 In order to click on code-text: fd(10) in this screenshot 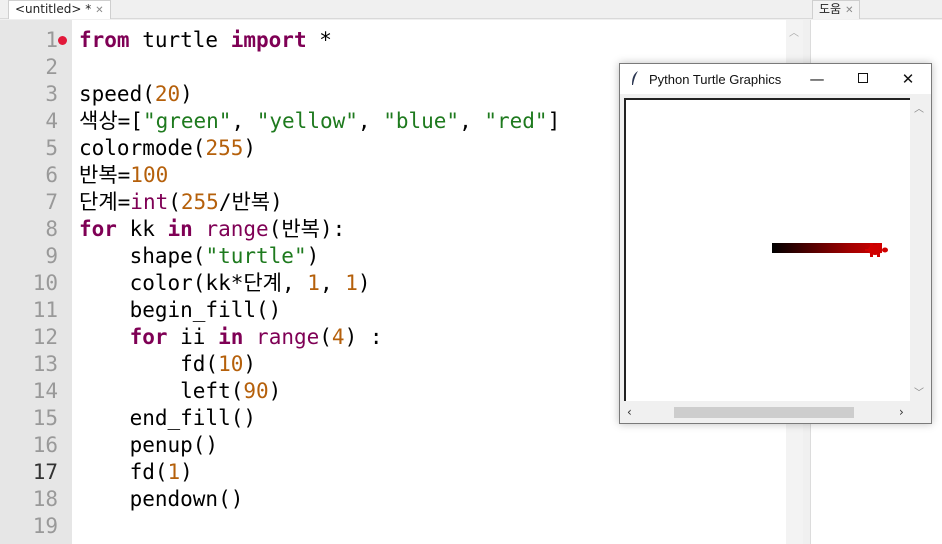, I will do `click(168, 364)`.